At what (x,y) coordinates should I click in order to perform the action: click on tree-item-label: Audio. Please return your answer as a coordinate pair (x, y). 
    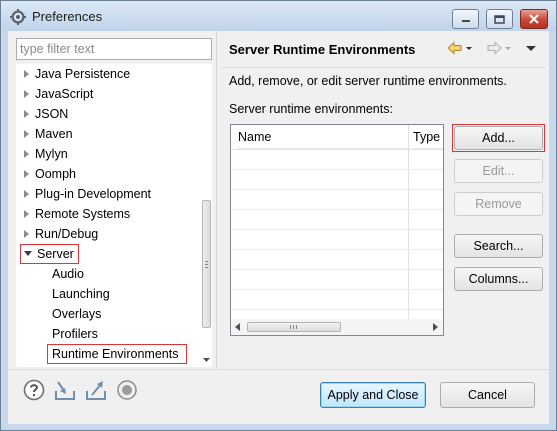
    Looking at the image, I should click on (68, 274).